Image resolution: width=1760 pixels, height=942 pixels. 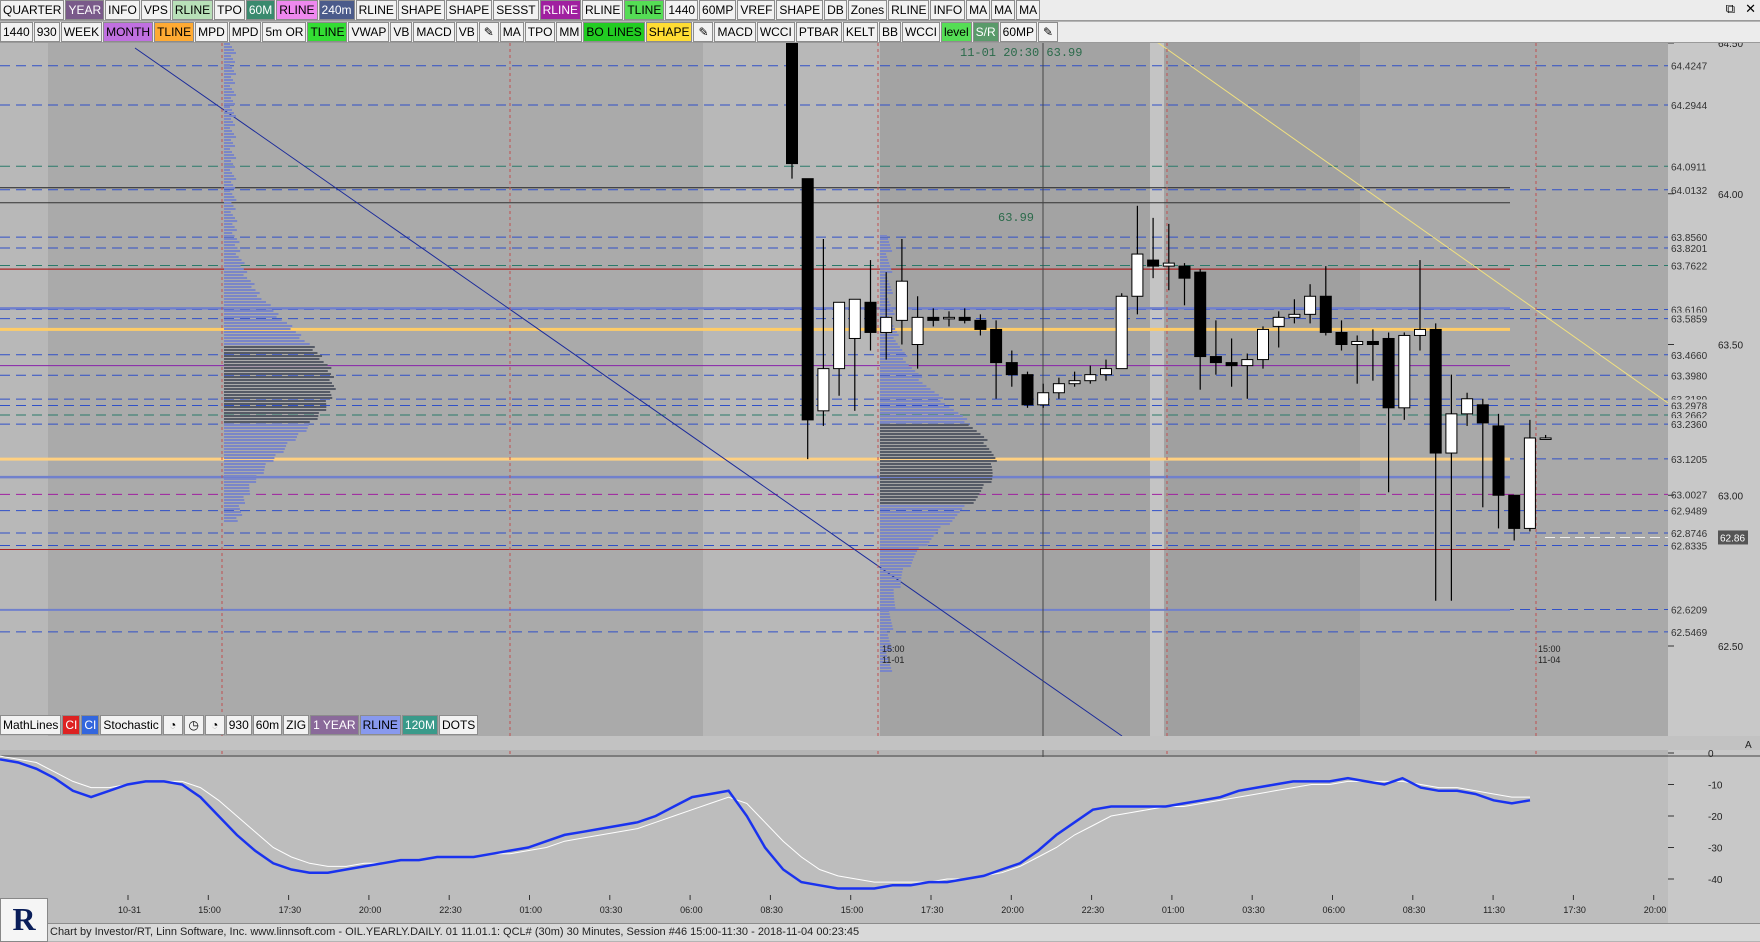 What do you see at coordinates (889, 32) in the screenshot?
I see `toolbar2-button-bb: BB` at bounding box center [889, 32].